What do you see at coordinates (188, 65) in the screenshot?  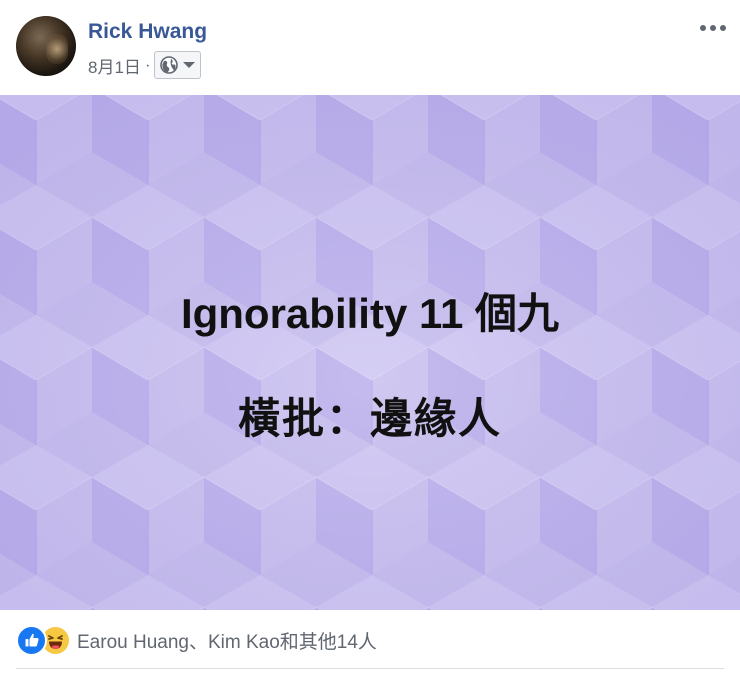 I see `chevron-down-icon` at bounding box center [188, 65].